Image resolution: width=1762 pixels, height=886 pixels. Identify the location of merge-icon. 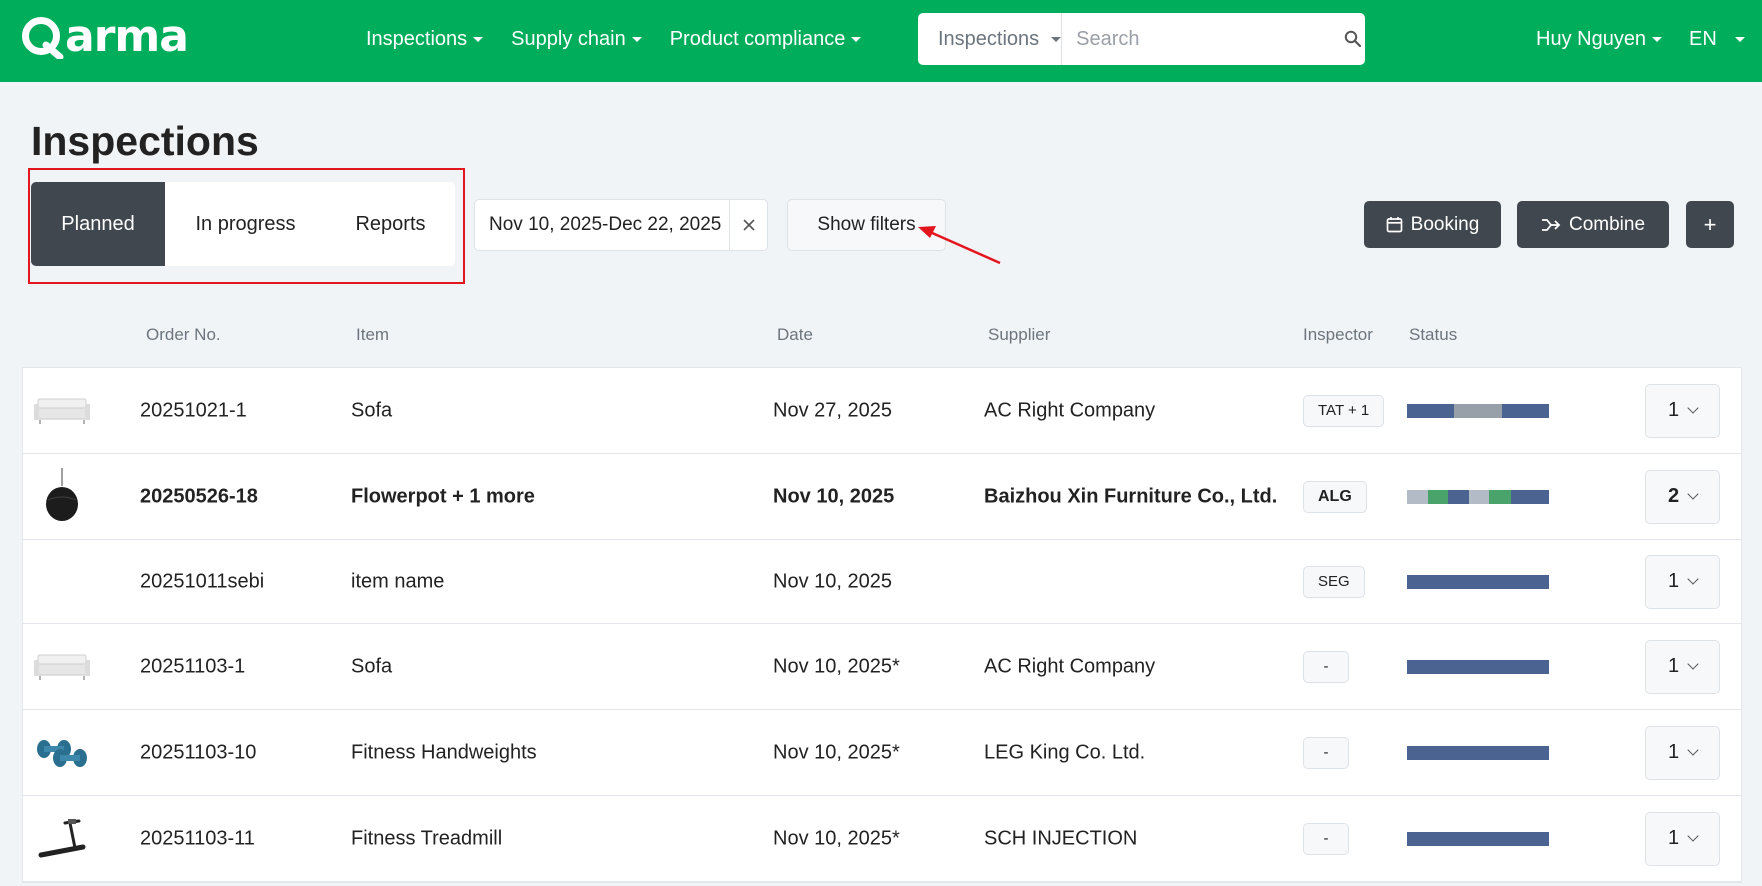
(1551, 224).